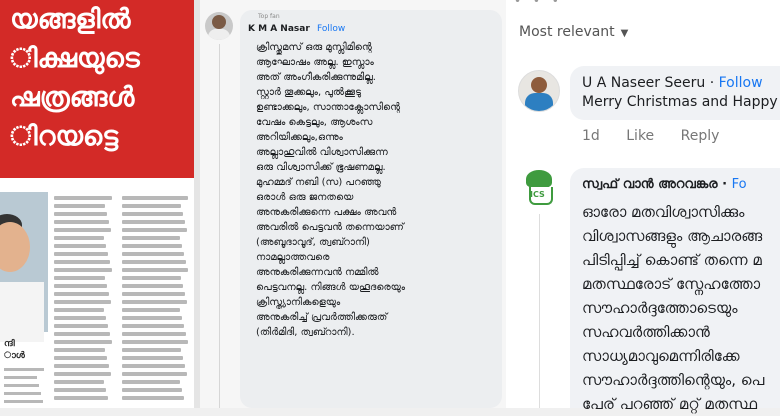 This screenshot has width=780, height=416. Describe the element at coordinates (680, 102) in the screenshot. I see `comment-text: Merry Christmas and Happy` at that location.